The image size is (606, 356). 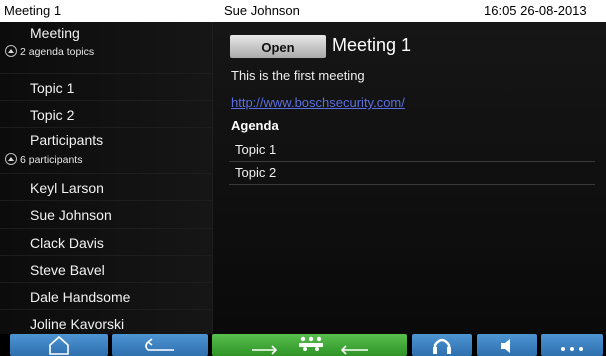 What do you see at coordinates (106, 48) in the screenshot?
I see `sidebar-item-meeting: Meeting 2 agenda topics` at bounding box center [106, 48].